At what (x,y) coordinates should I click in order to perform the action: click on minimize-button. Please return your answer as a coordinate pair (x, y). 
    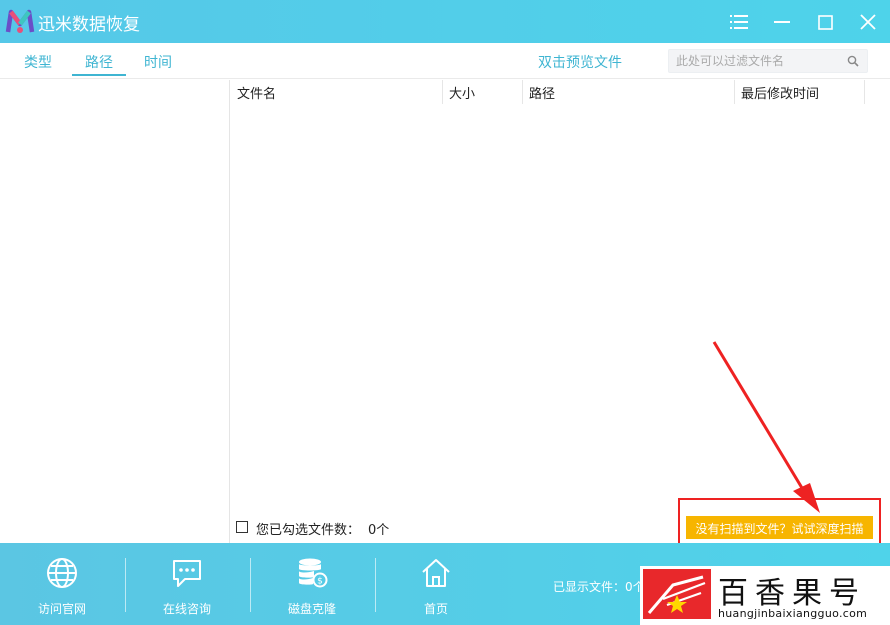
    Looking at the image, I should click on (782, 22).